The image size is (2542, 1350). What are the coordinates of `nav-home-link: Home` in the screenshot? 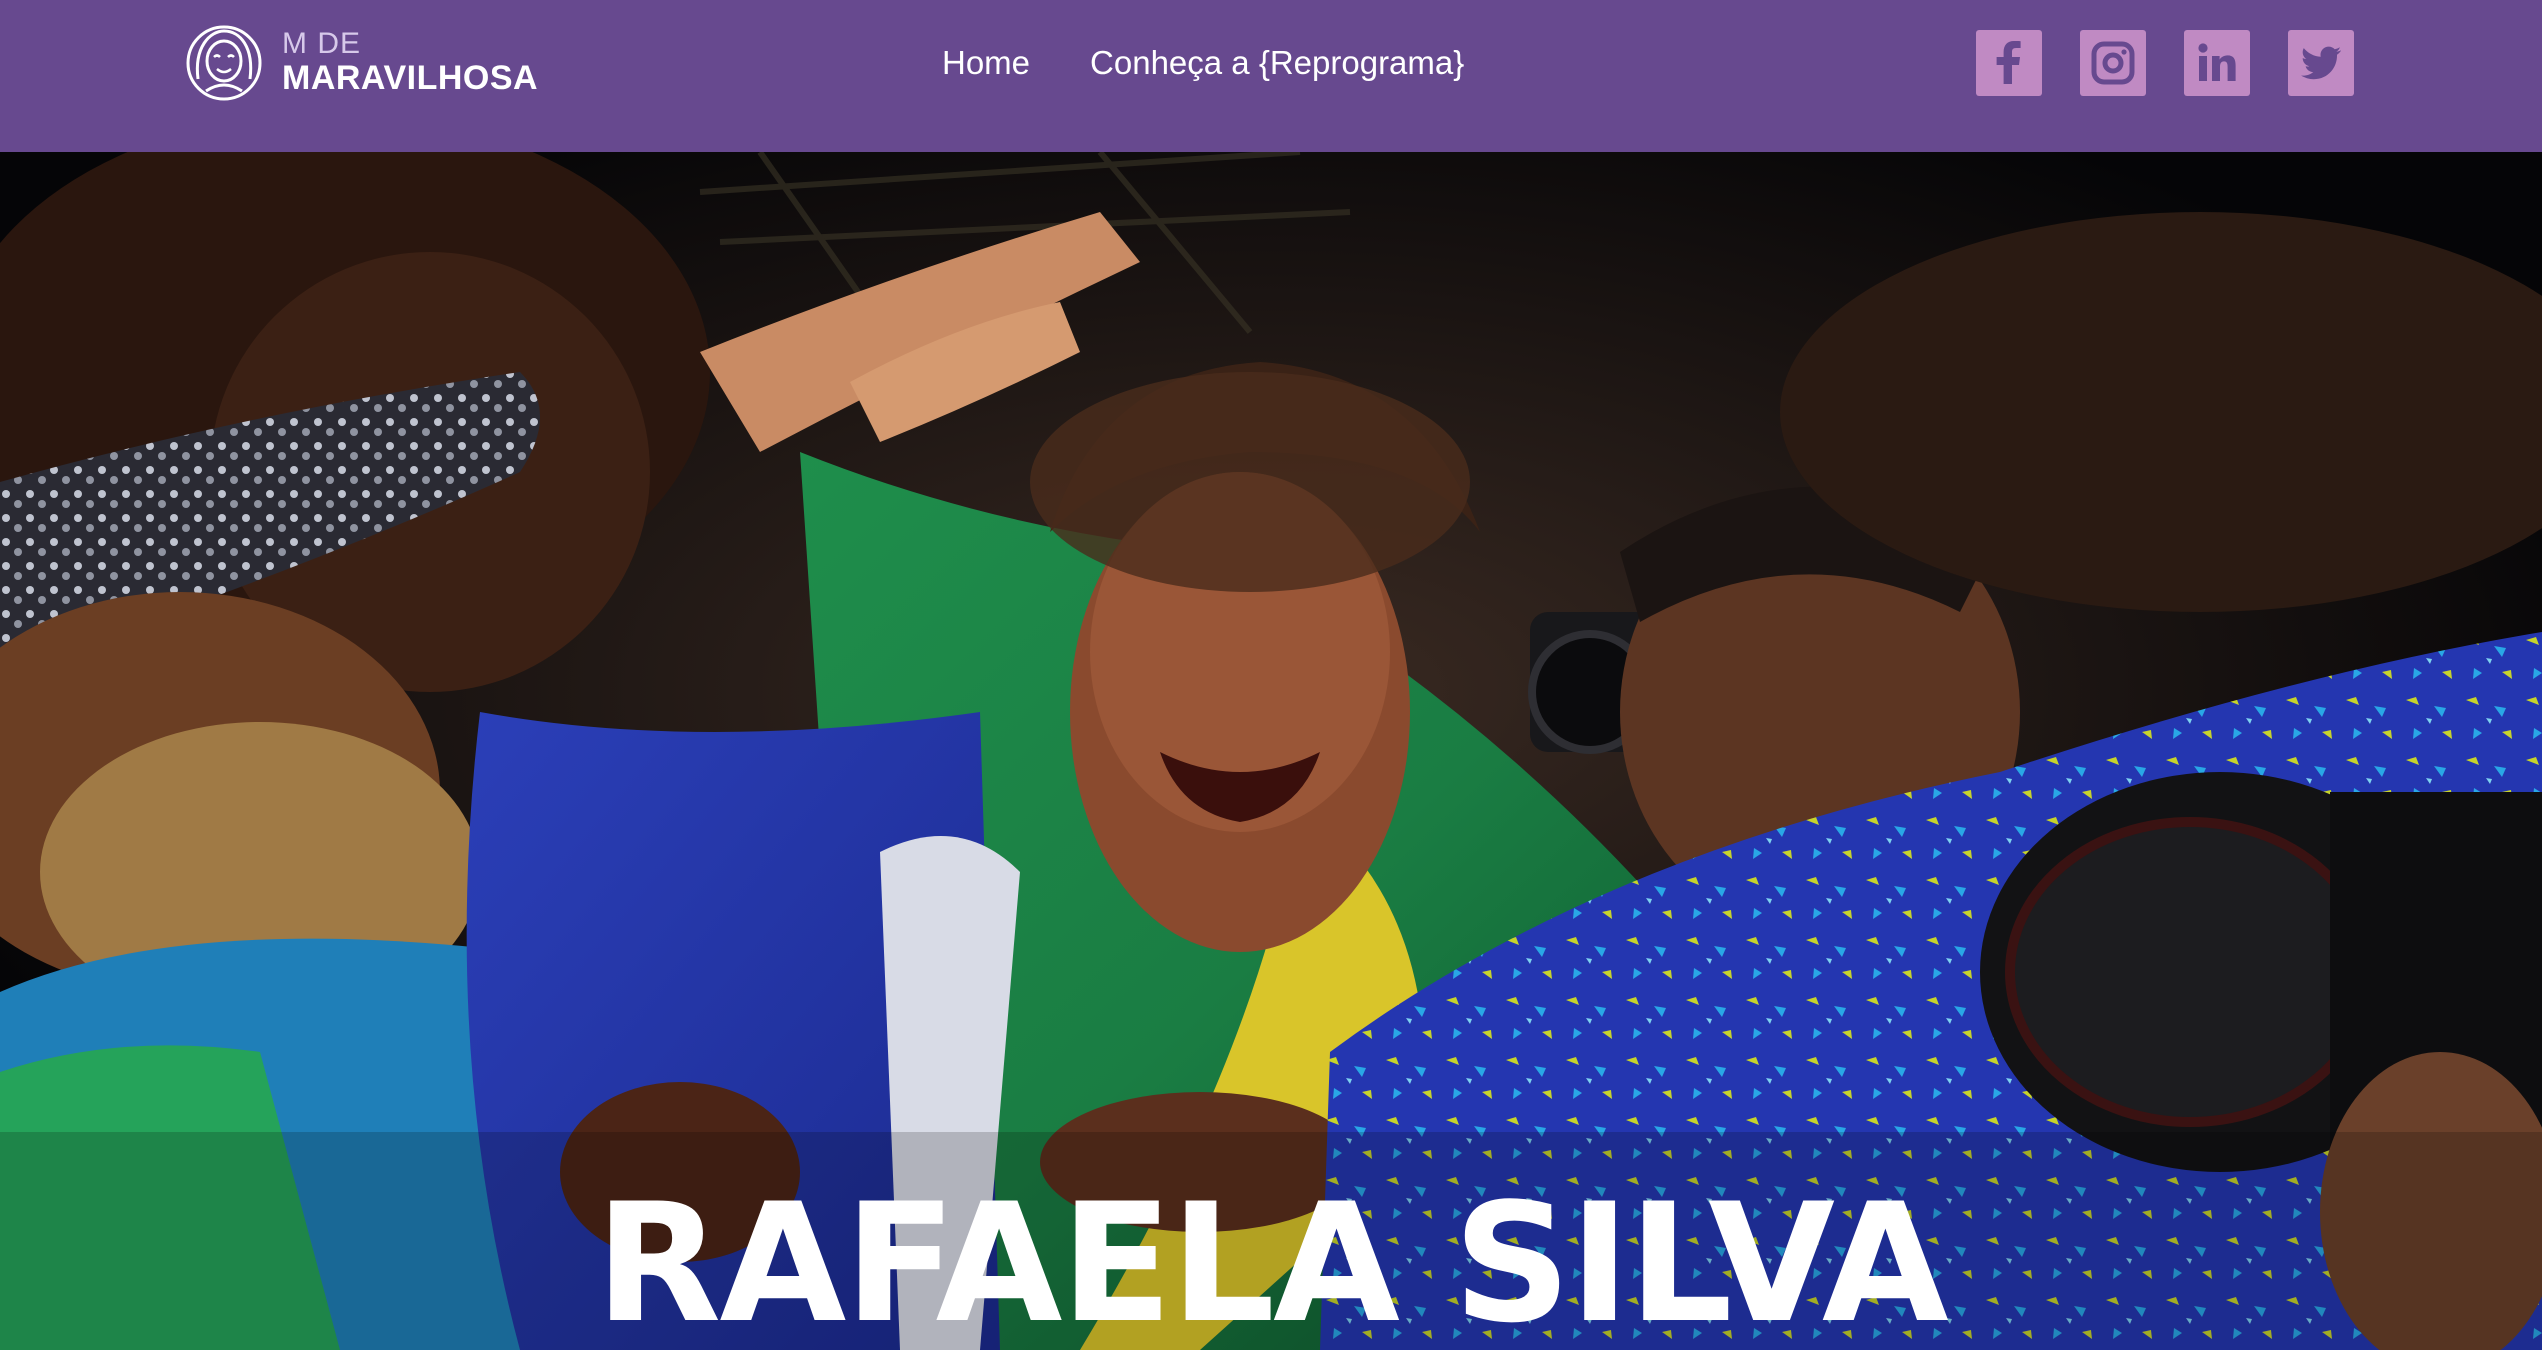 It's located at (986, 63).